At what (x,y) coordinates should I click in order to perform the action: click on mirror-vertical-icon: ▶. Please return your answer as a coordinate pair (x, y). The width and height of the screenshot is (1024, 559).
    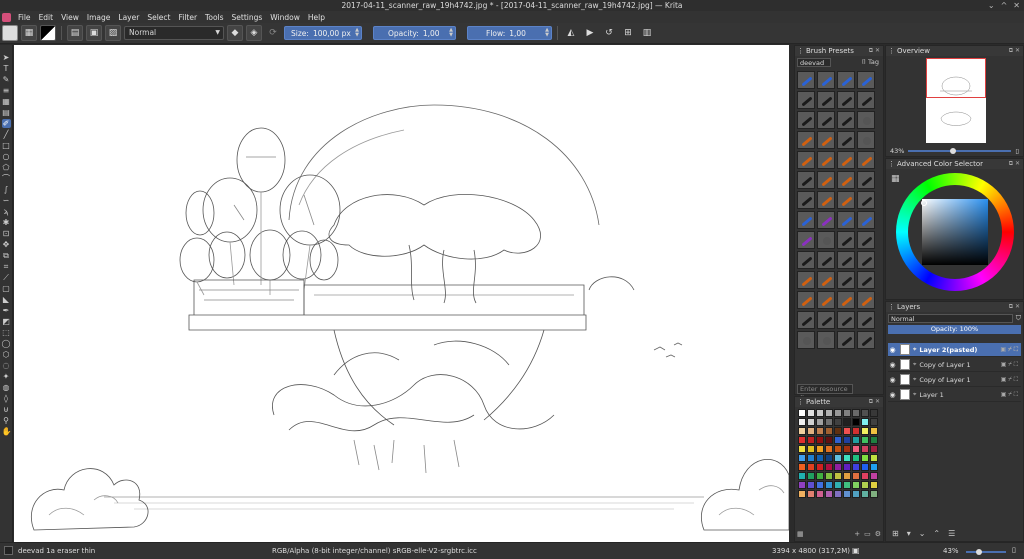
    Looking at the image, I should click on (590, 33).